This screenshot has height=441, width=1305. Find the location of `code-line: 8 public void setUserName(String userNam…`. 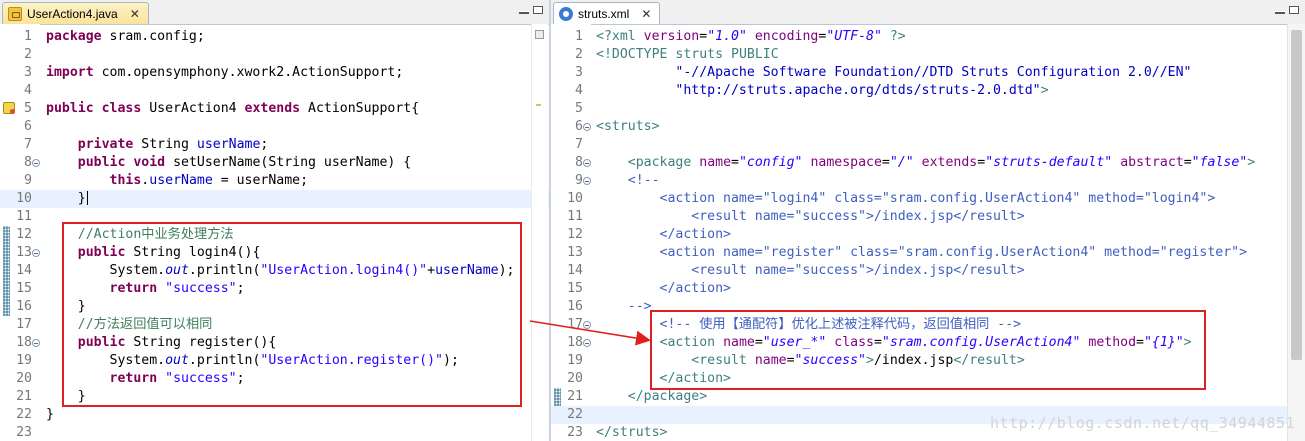

code-line: 8 public void setUserName(String userNam… is located at coordinates (274, 163).